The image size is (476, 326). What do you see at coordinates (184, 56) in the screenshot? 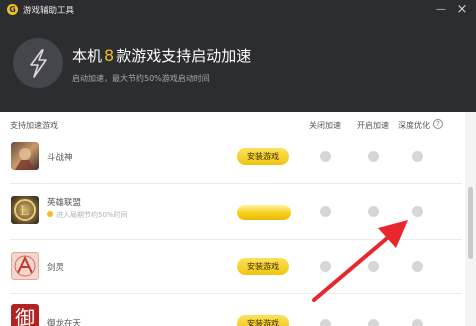
I see `hero-title-suffix: 款游戏支持启动加速` at bounding box center [184, 56].